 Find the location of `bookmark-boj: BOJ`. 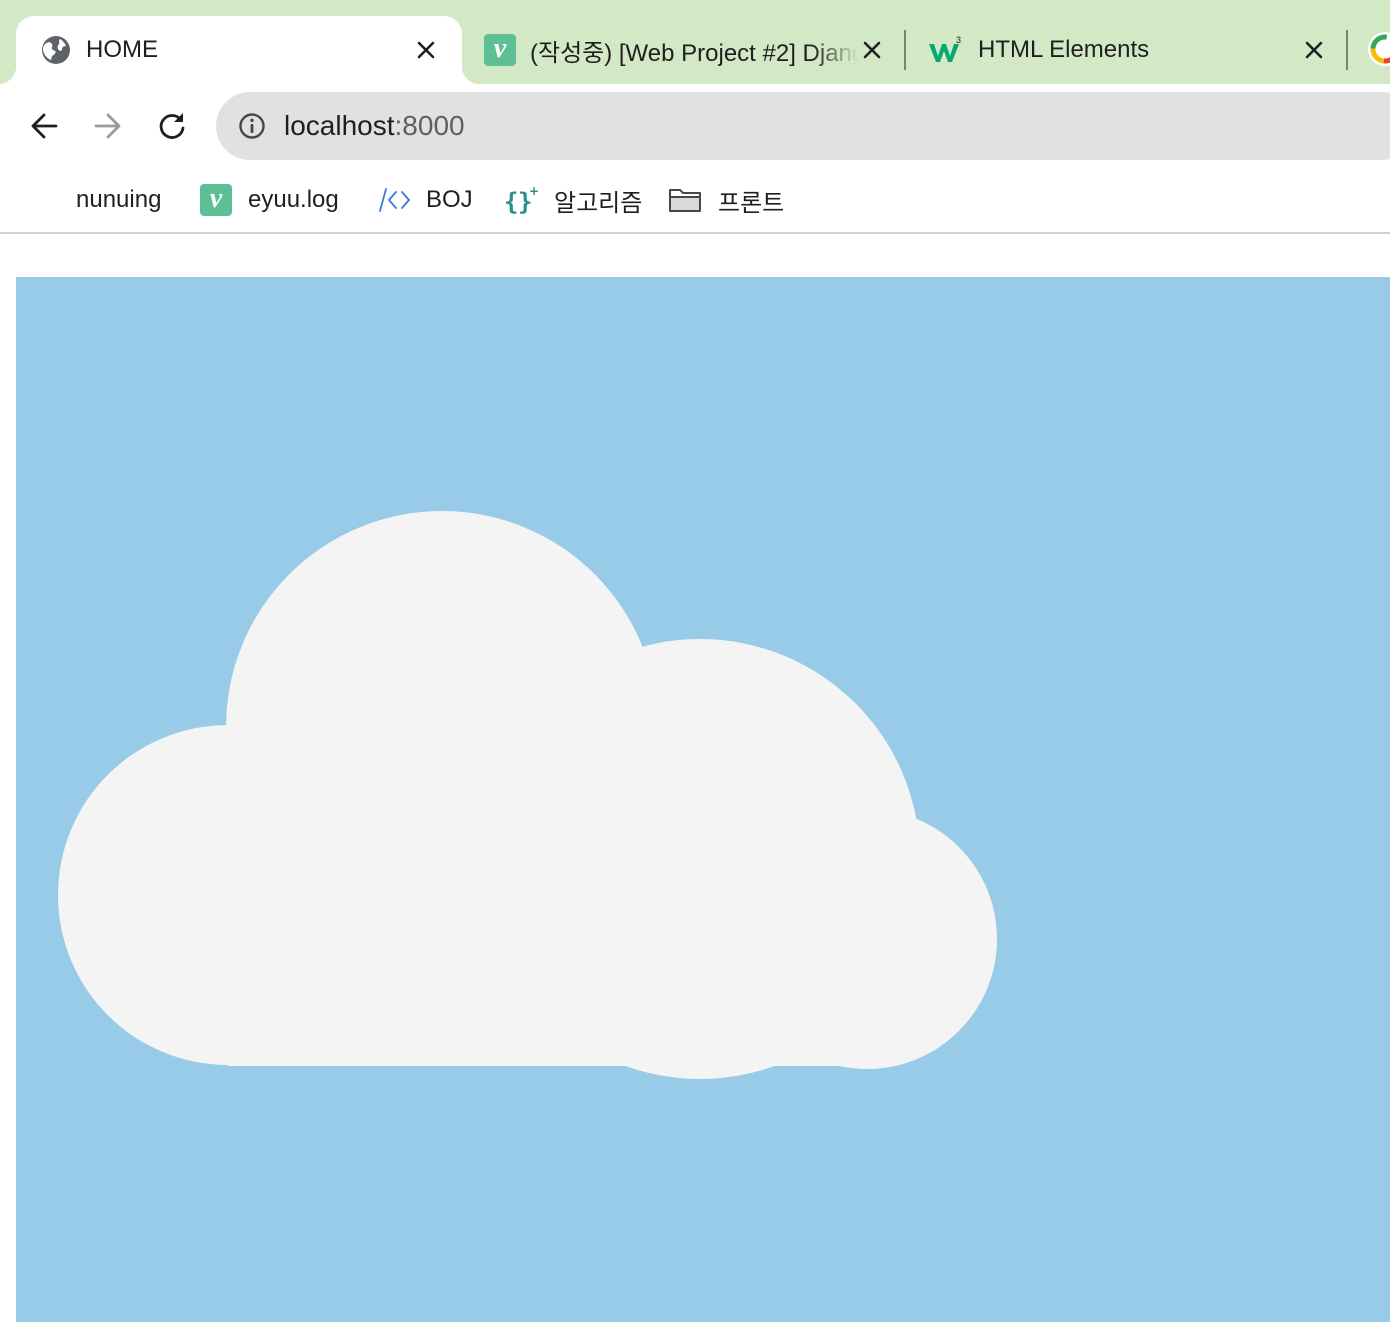

bookmark-boj: BOJ is located at coordinates (425, 200).